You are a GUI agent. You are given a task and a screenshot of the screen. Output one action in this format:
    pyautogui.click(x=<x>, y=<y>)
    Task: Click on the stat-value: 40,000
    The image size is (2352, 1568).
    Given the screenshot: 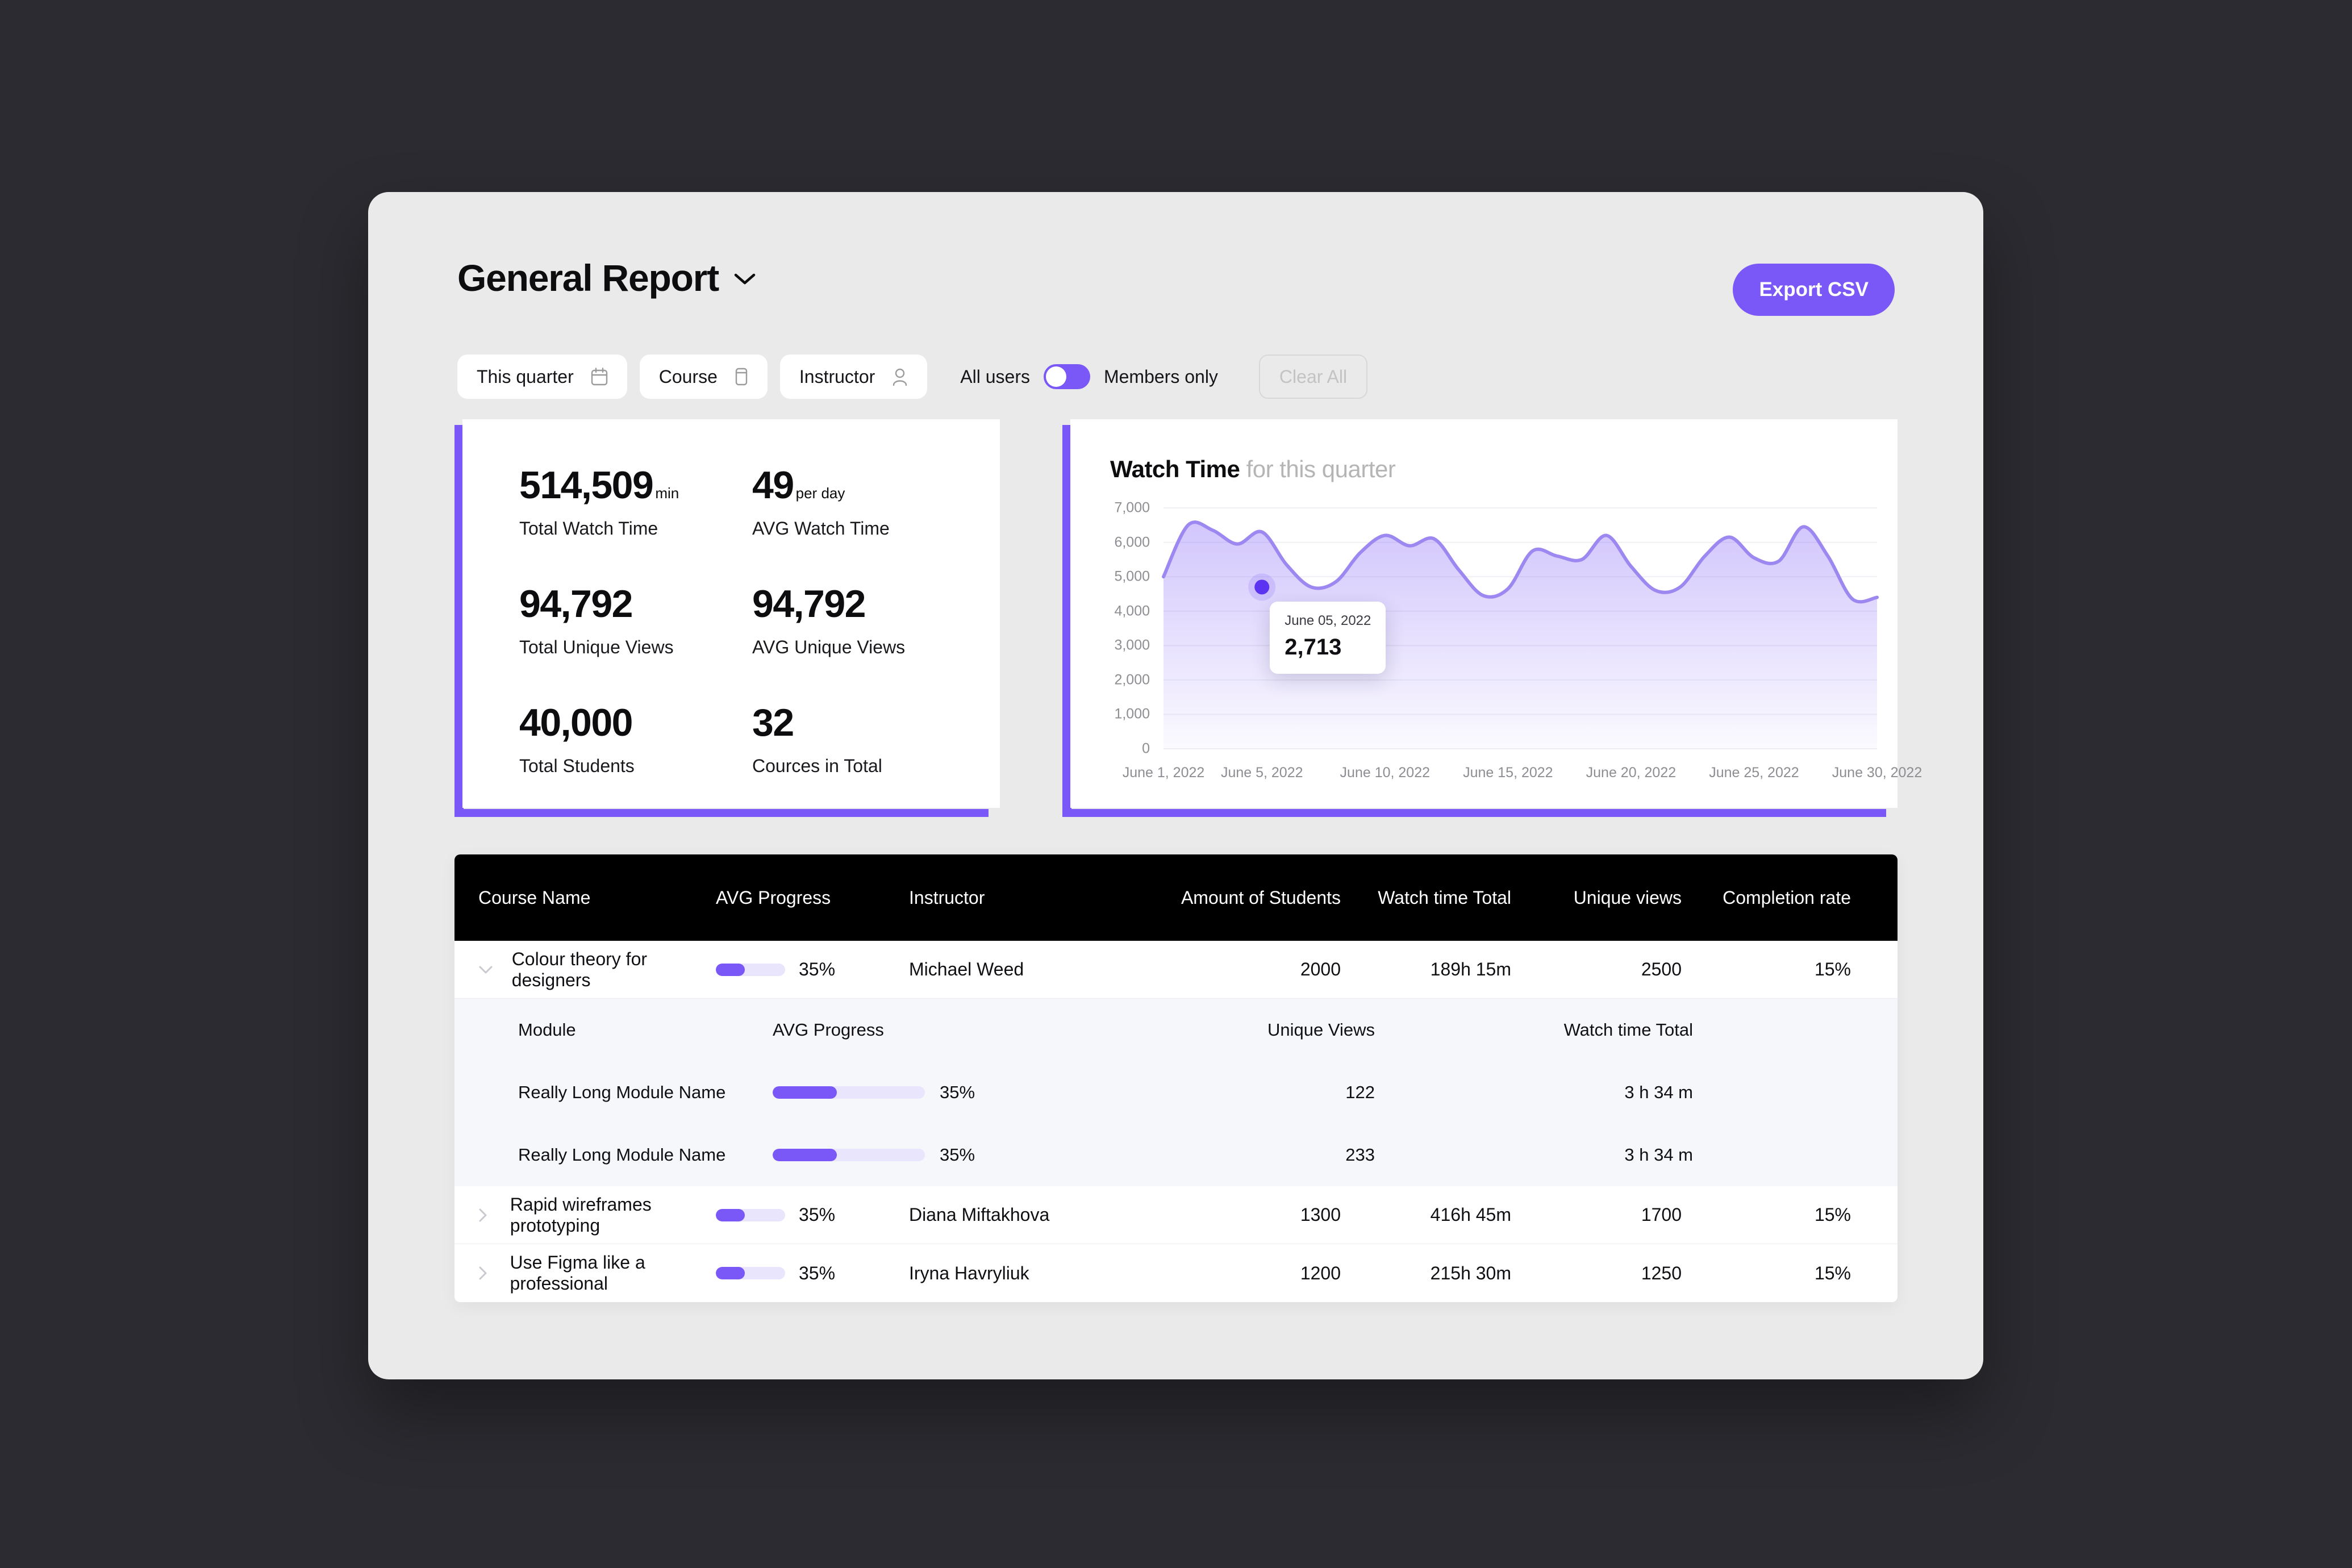 What is the action you would take?
    pyautogui.click(x=576, y=722)
    